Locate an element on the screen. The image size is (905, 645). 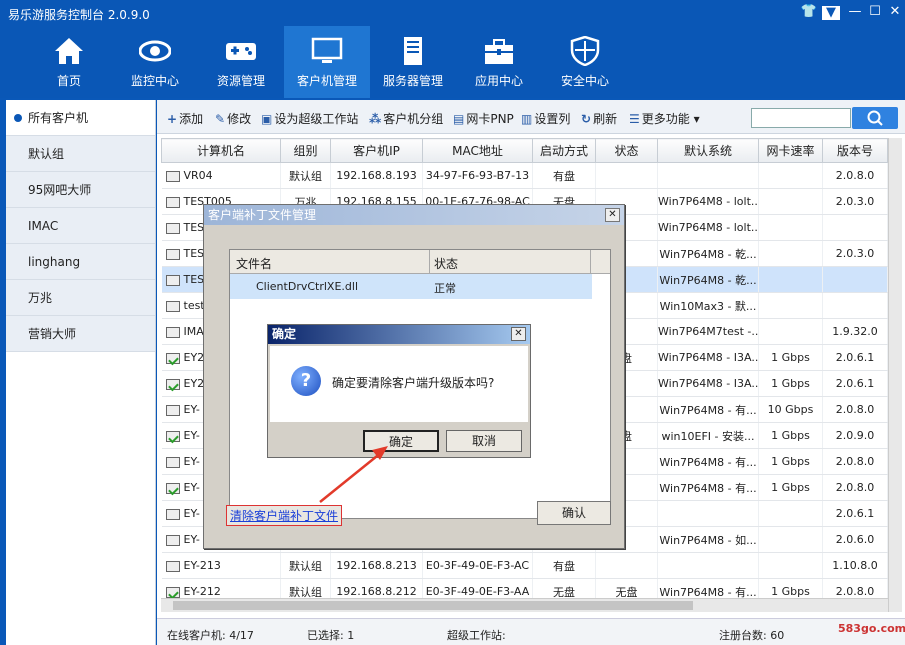
watermark: 583go.com is located at coordinates (871, 628).